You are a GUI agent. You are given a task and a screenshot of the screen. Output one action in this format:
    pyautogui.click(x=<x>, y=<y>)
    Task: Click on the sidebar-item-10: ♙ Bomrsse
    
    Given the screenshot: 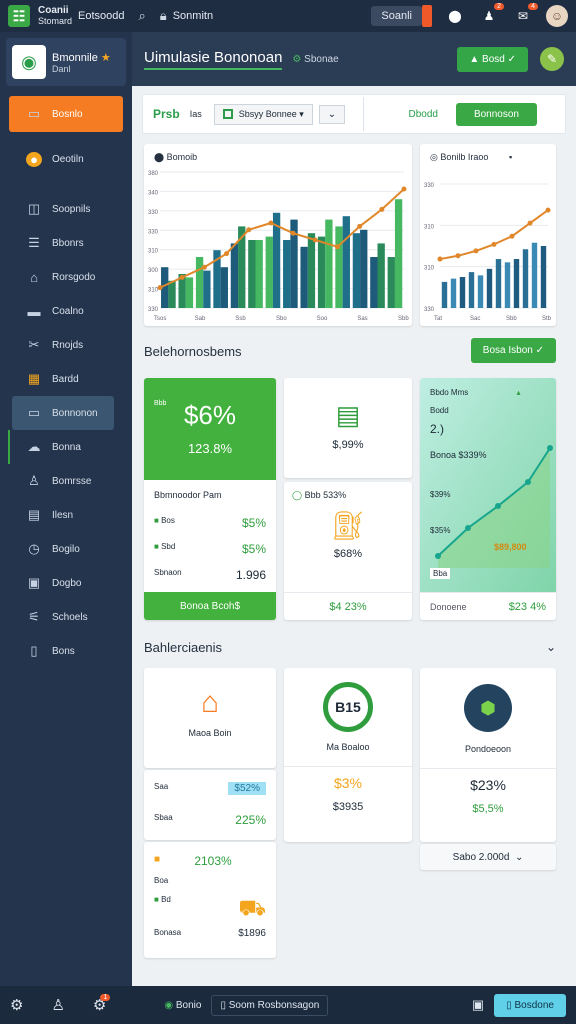 What is the action you would take?
    pyautogui.click(x=66, y=481)
    